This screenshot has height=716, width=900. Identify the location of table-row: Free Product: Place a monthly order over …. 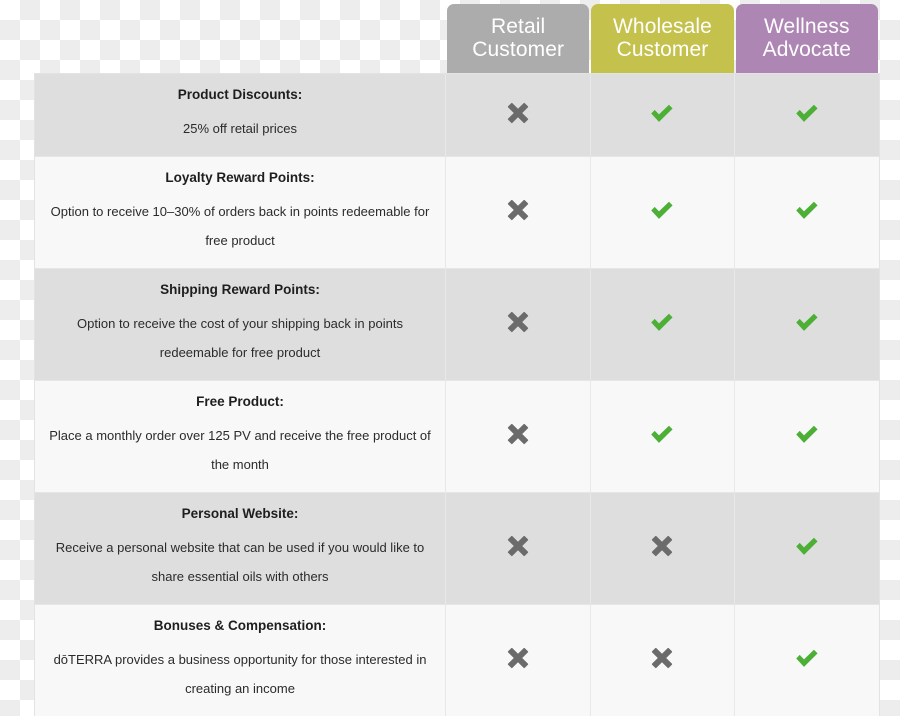
(457, 437).